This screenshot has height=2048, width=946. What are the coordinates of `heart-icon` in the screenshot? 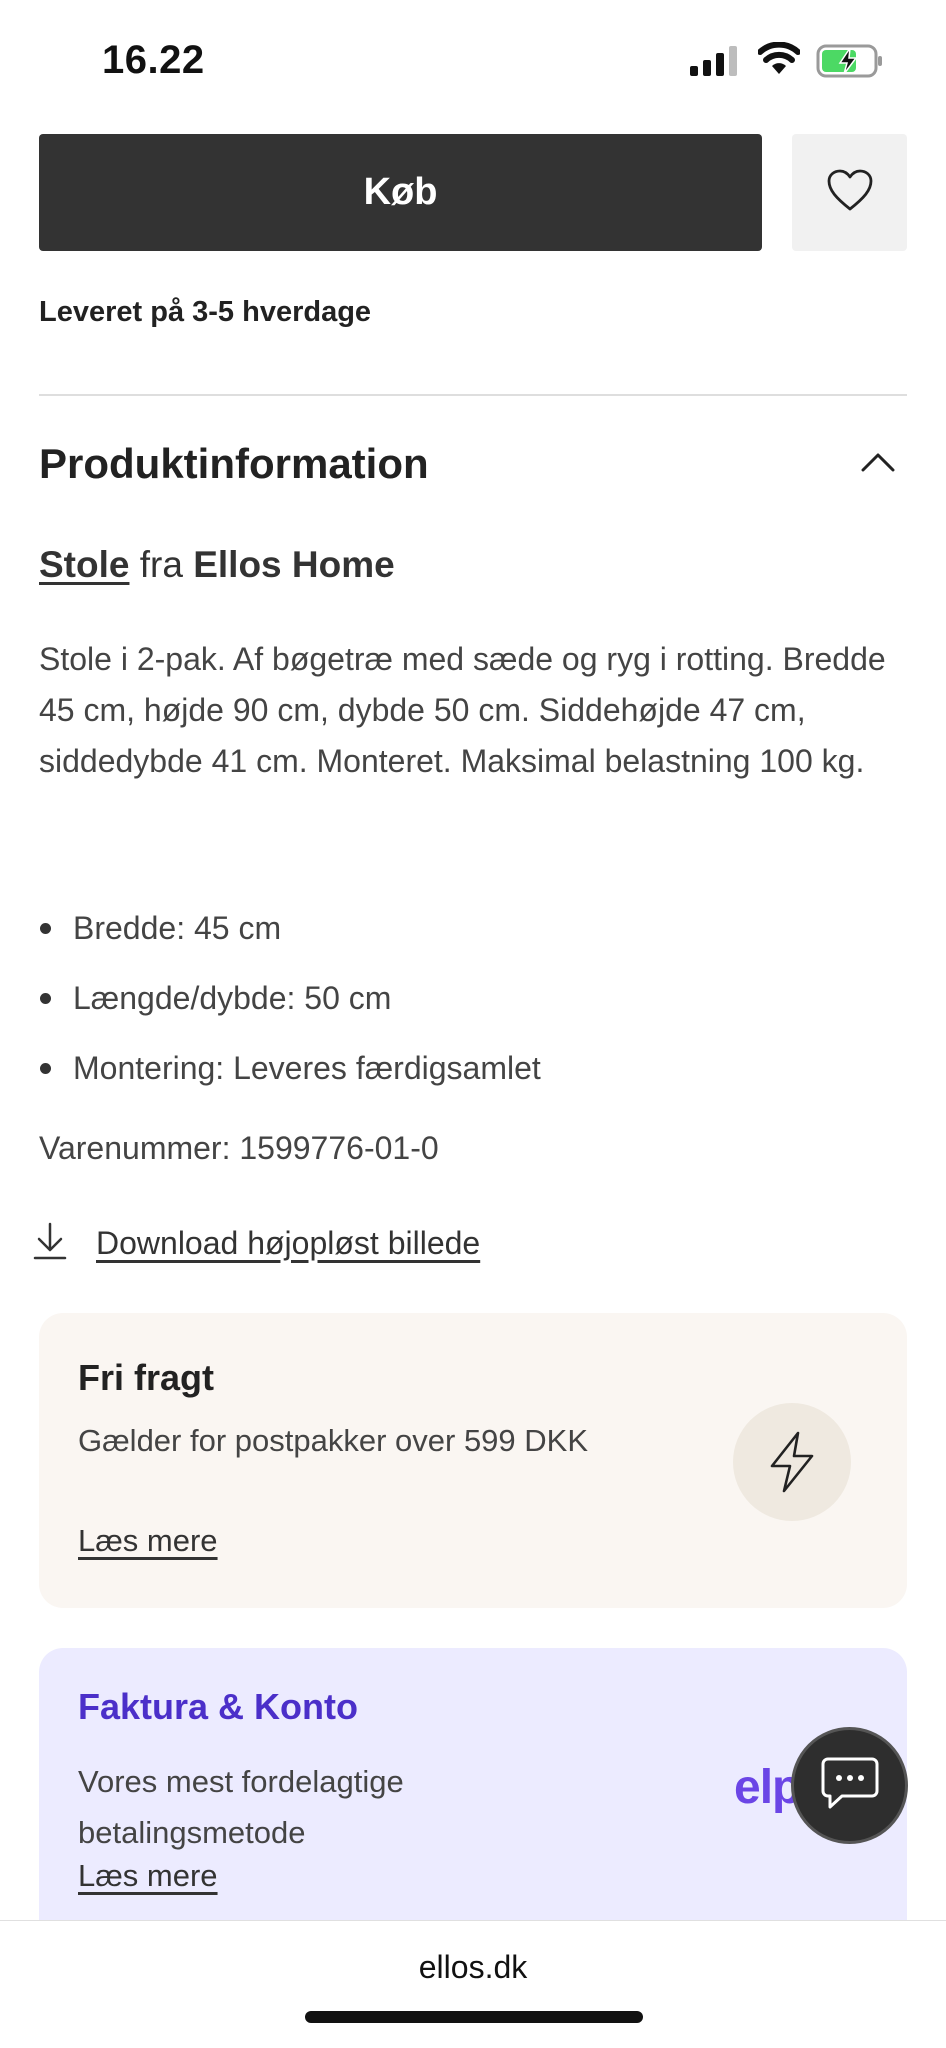 It's located at (850, 192).